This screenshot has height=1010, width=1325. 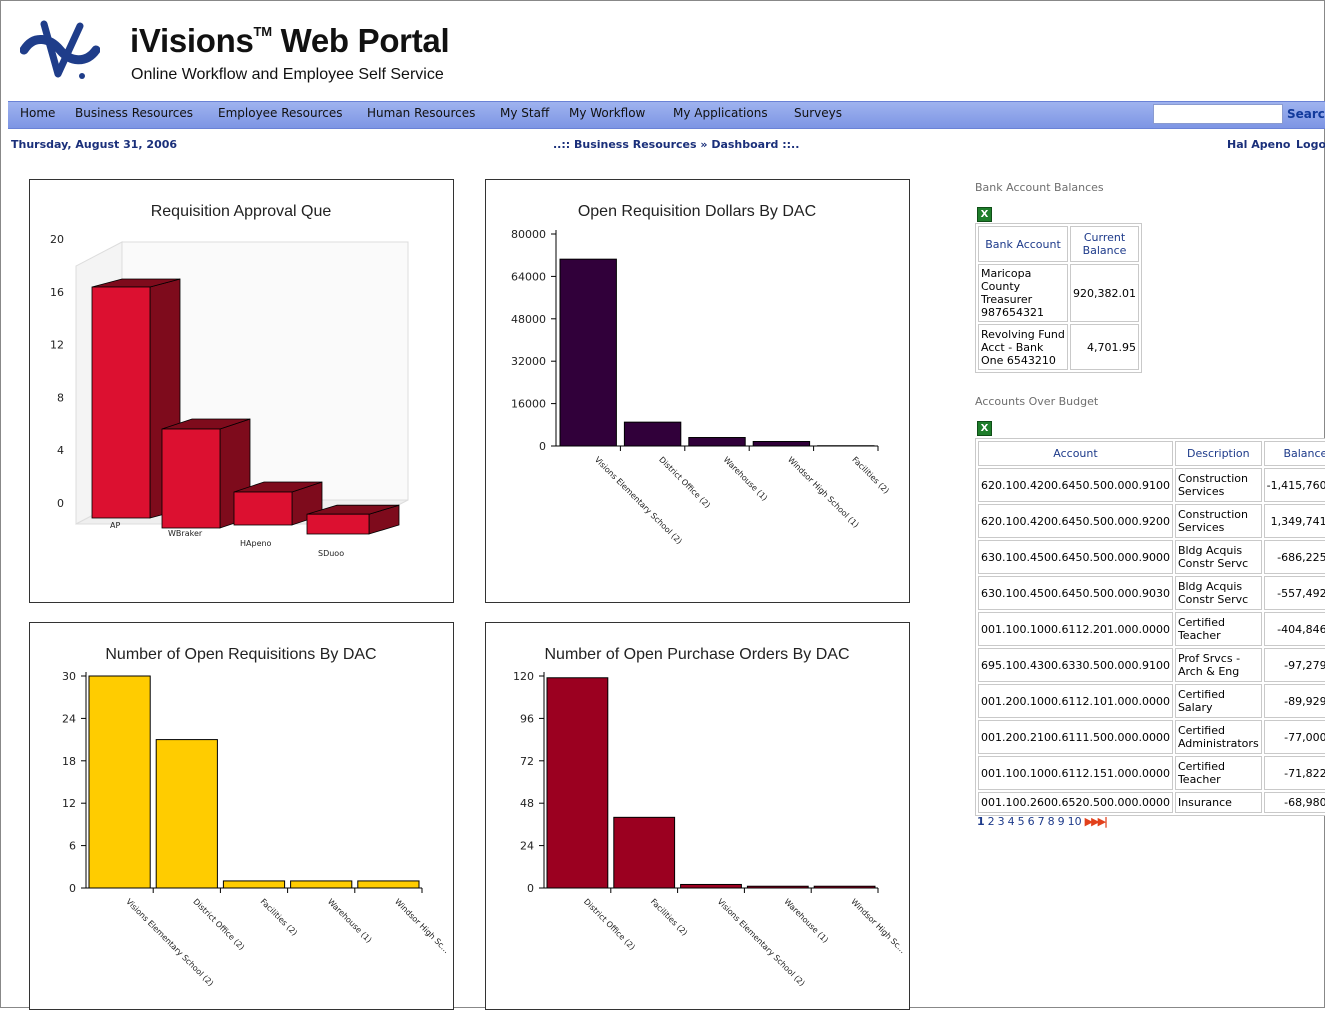 What do you see at coordinates (256, 543) in the screenshot?
I see `x-tick-label: HApeno` at bounding box center [256, 543].